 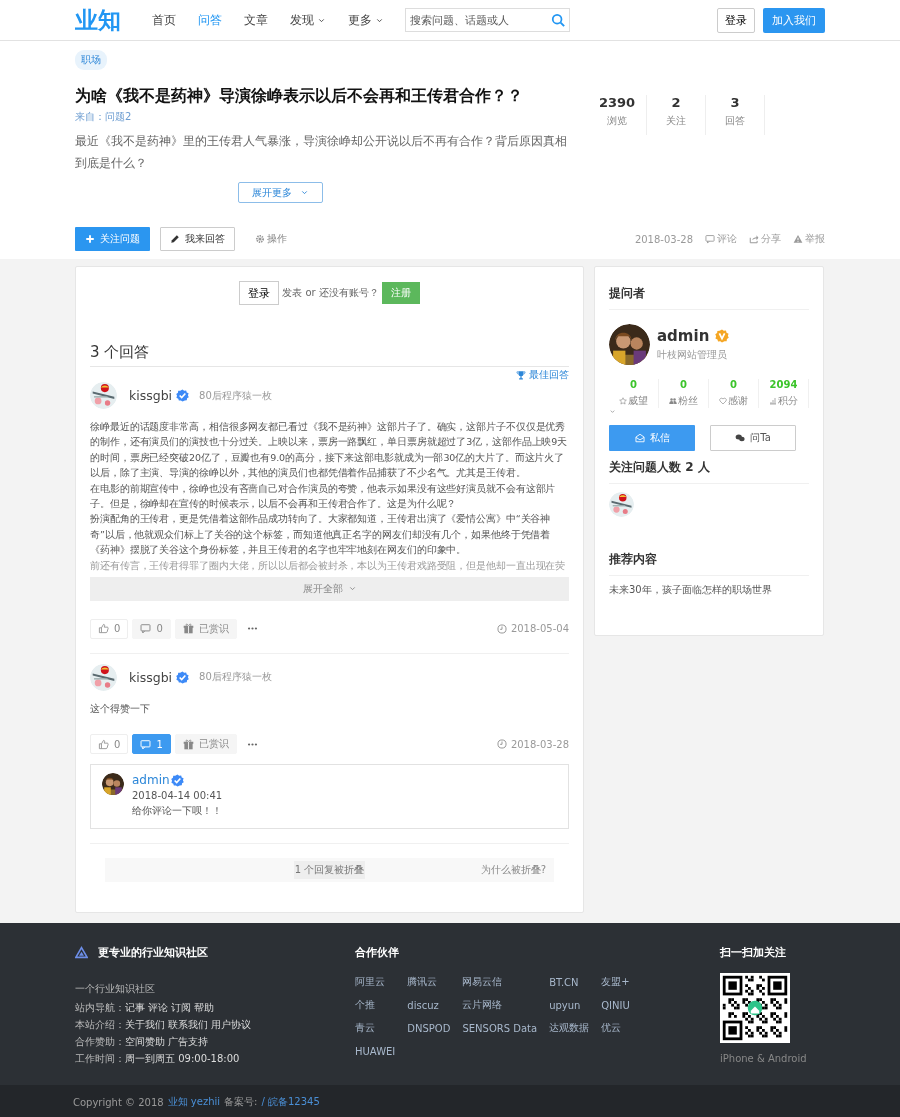 I want to click on comments-button: 0, so click(x=151, y=628).